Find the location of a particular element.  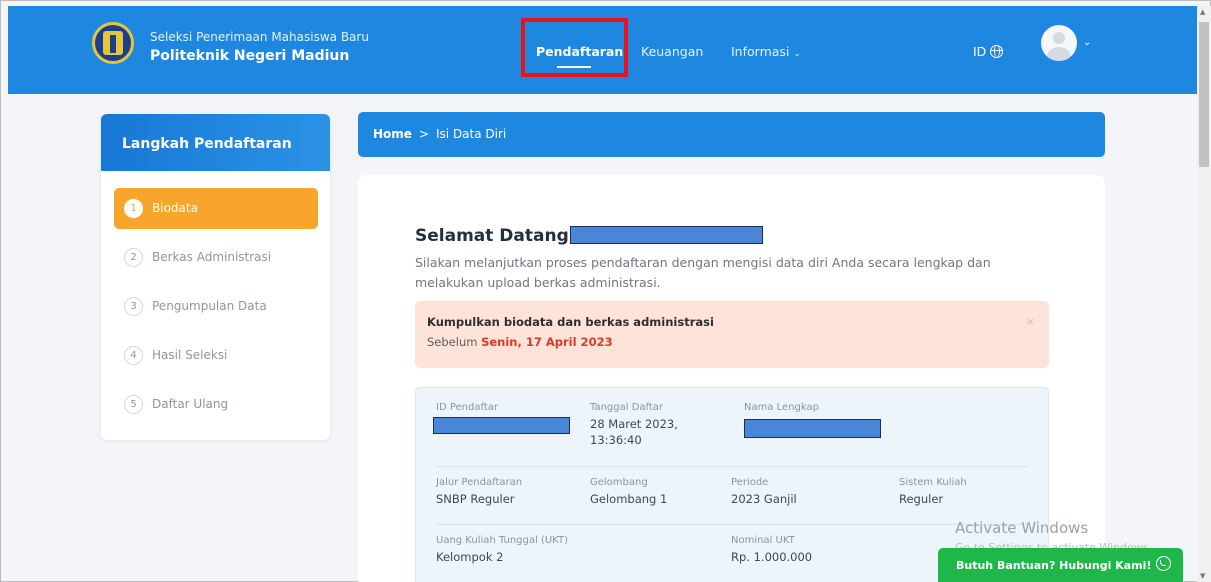

step-pengumpulan-data: 3 Pengumpulan Data is located at coordinates (216, 306).